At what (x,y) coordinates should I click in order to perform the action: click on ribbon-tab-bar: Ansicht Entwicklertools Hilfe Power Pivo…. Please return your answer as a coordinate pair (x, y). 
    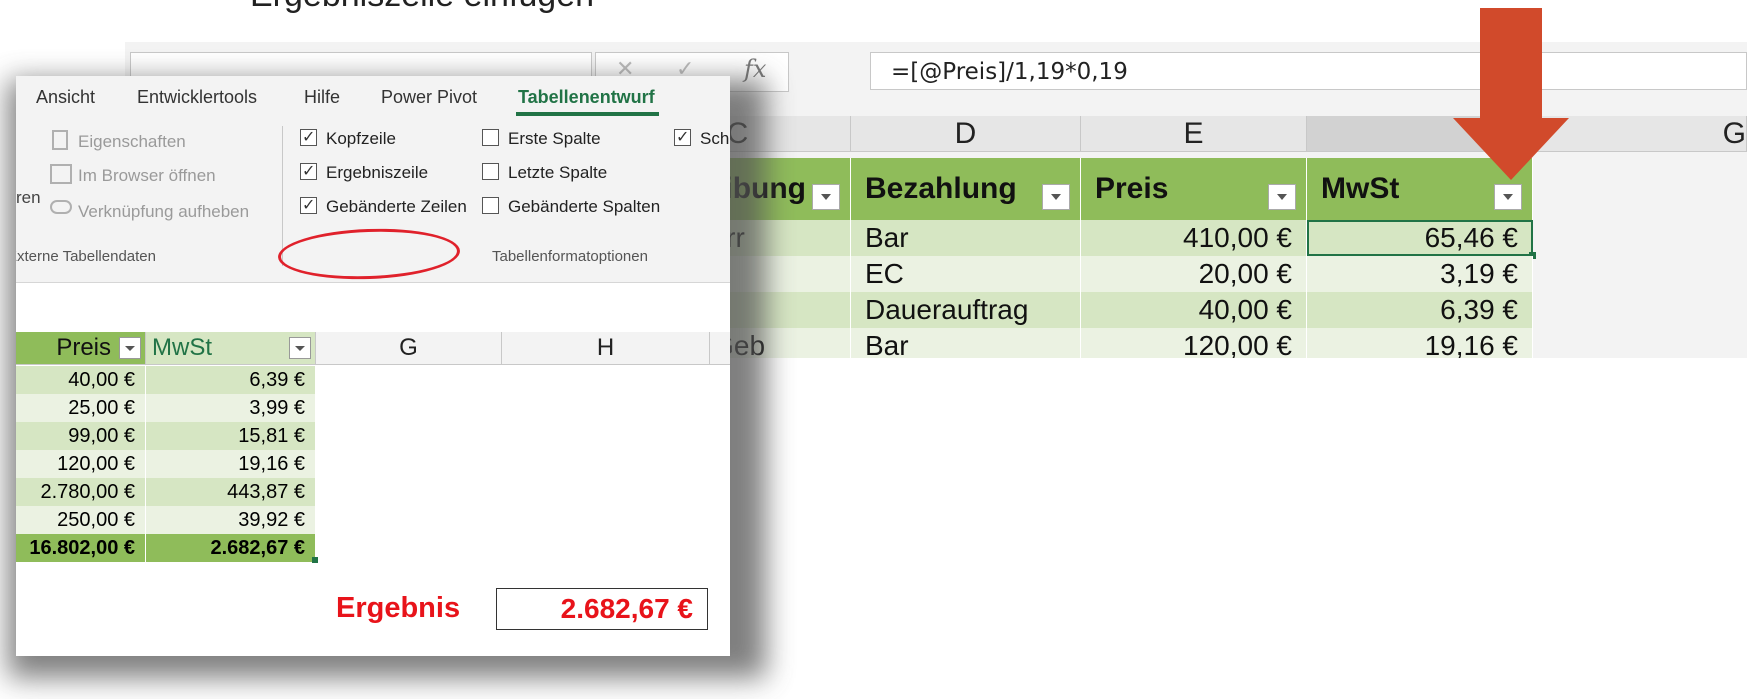
    Looking at the image, I should click on (373, 96).